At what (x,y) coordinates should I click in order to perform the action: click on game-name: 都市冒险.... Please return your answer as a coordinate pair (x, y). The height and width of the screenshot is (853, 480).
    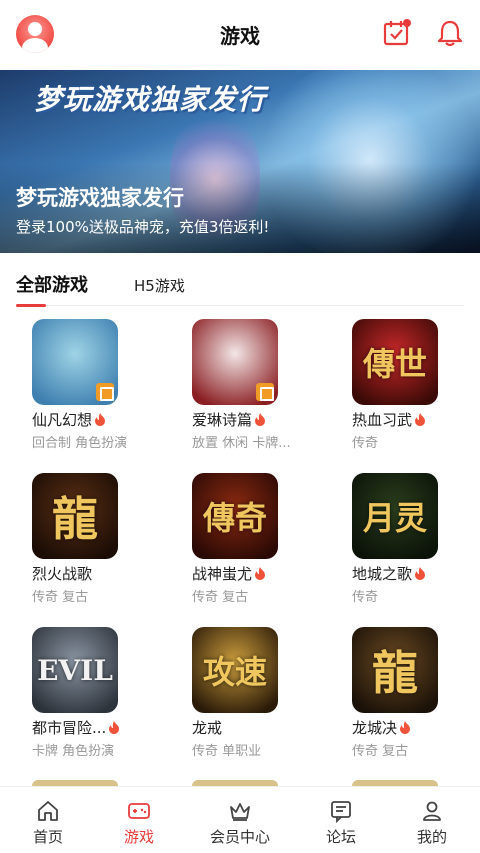
    Looking at the image, I should click on (76, 727).